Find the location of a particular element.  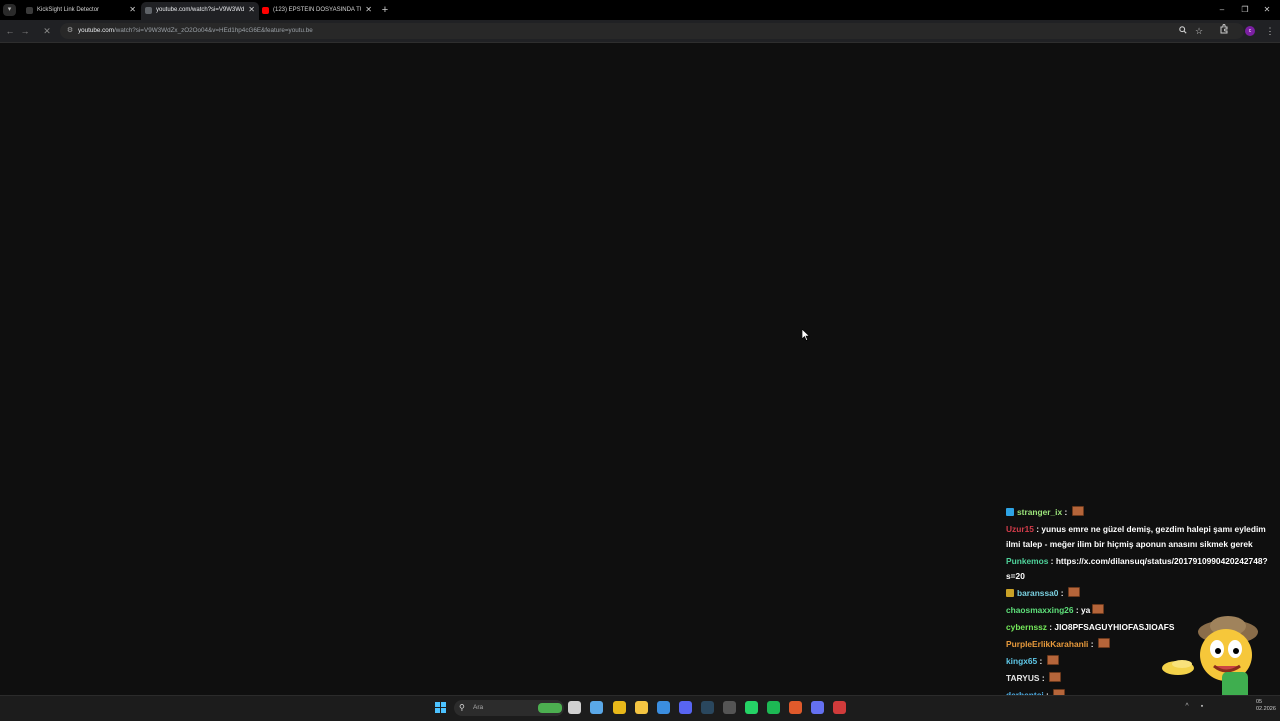

search-highlight-icon is located at coordinates (550, 708).